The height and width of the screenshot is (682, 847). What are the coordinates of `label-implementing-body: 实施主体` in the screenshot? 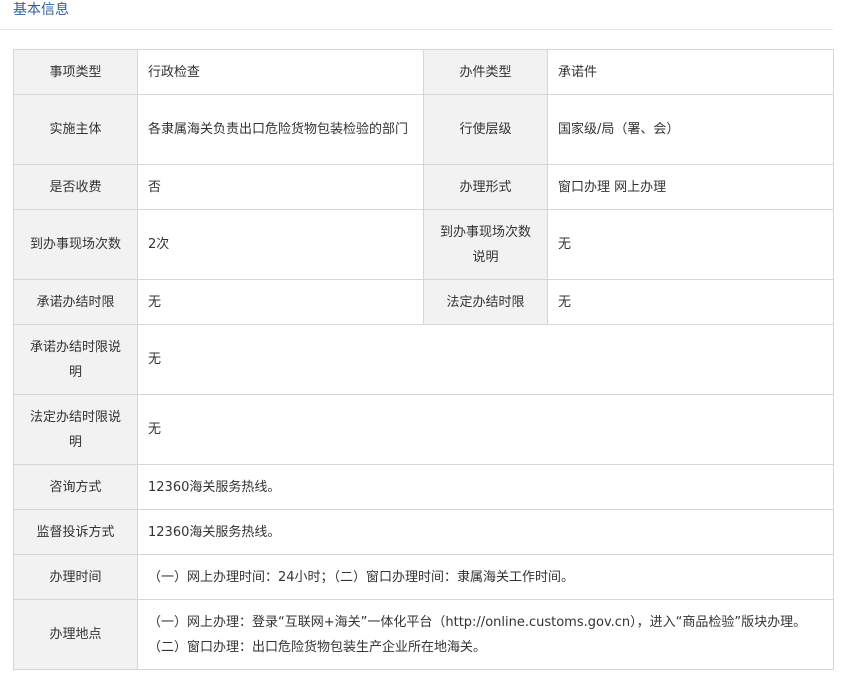 It's located at (75, 129).